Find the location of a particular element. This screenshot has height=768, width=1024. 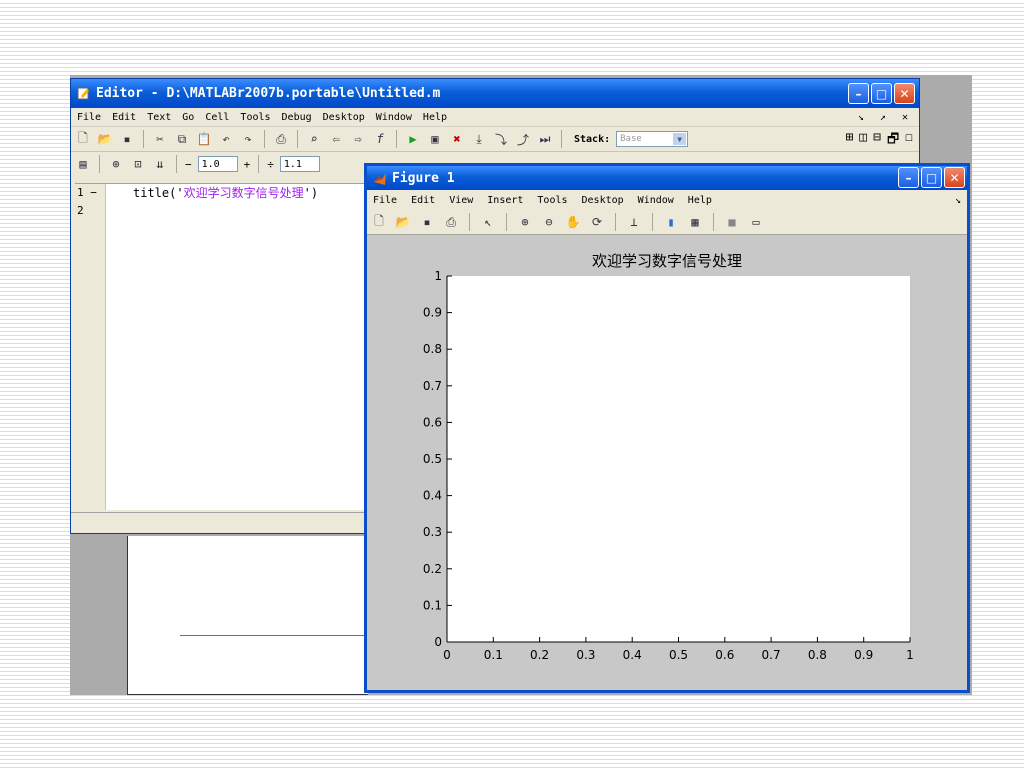

menu-debug: Debug is located at coordinates (297, 117).